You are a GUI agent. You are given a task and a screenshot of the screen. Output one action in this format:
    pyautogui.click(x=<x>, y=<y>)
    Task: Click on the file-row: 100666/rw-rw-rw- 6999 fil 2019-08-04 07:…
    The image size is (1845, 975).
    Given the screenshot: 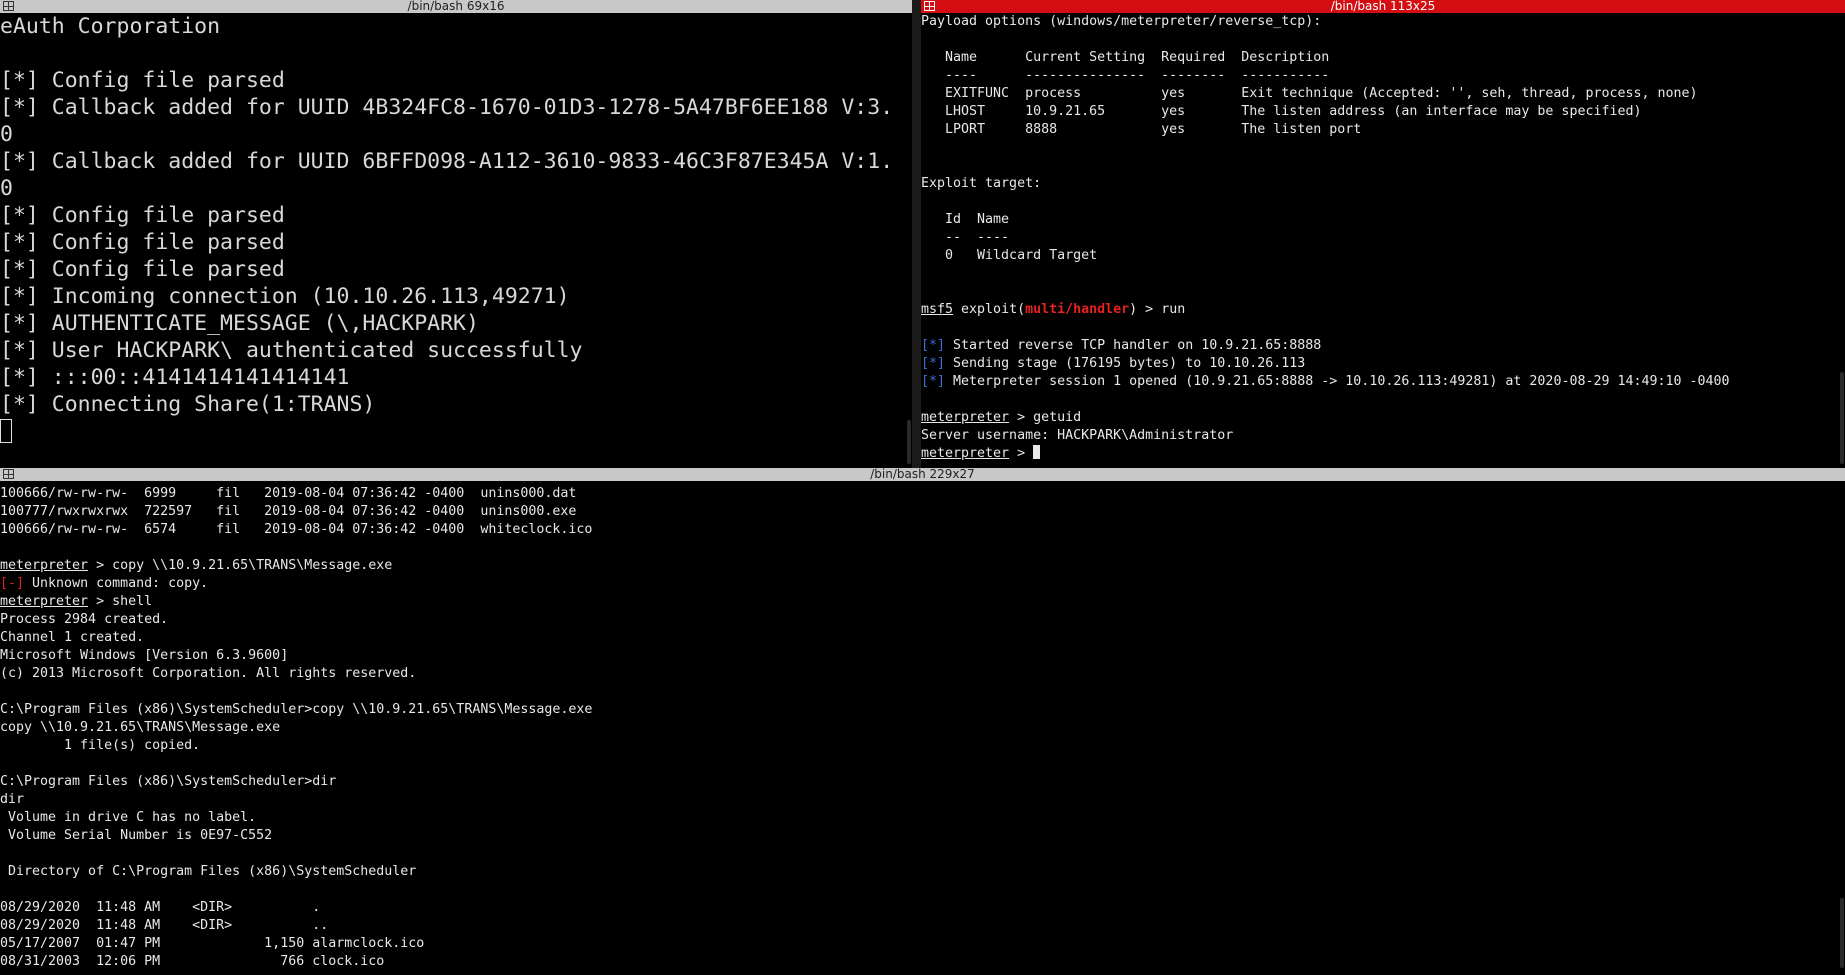 What is the action you would take?
    pyautogui.click(x=288, y=493)
    